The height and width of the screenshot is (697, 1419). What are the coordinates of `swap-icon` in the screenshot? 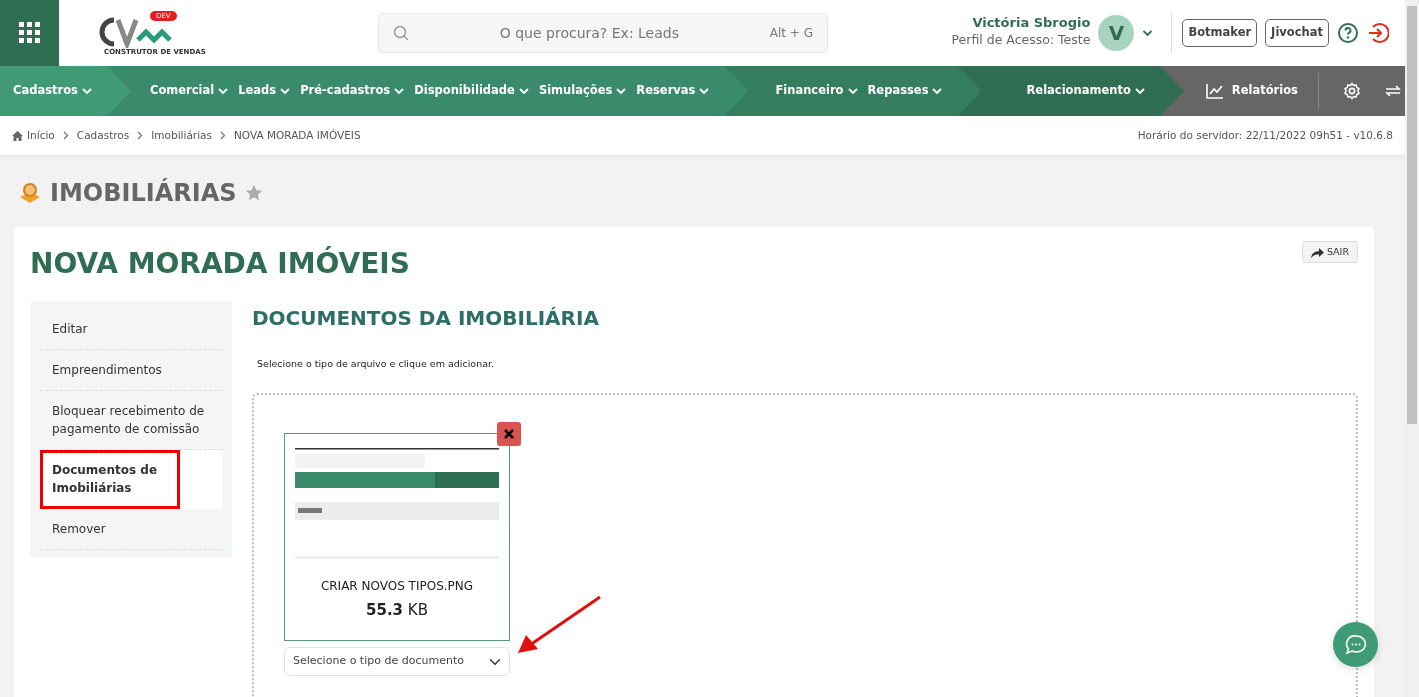 It's located at (1392, 91).